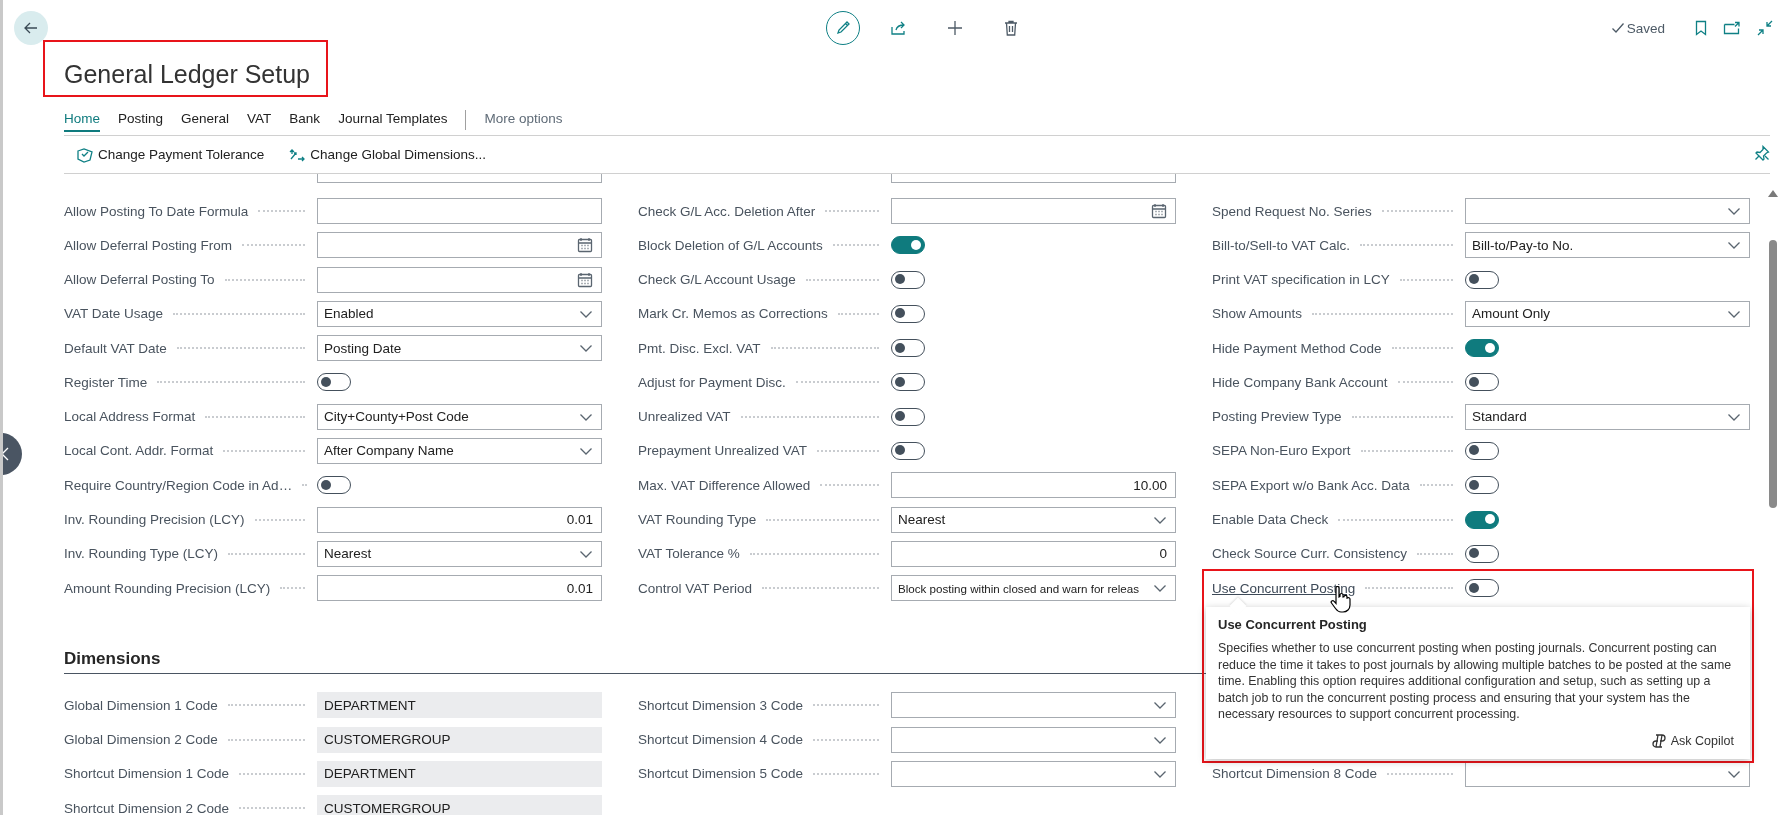 This screenshot has width=1791, height=815. What do you see at coordinates (130, 417) in the screenshot?
I see `field-label: Local Address Format` at bounding box center [130, 417].